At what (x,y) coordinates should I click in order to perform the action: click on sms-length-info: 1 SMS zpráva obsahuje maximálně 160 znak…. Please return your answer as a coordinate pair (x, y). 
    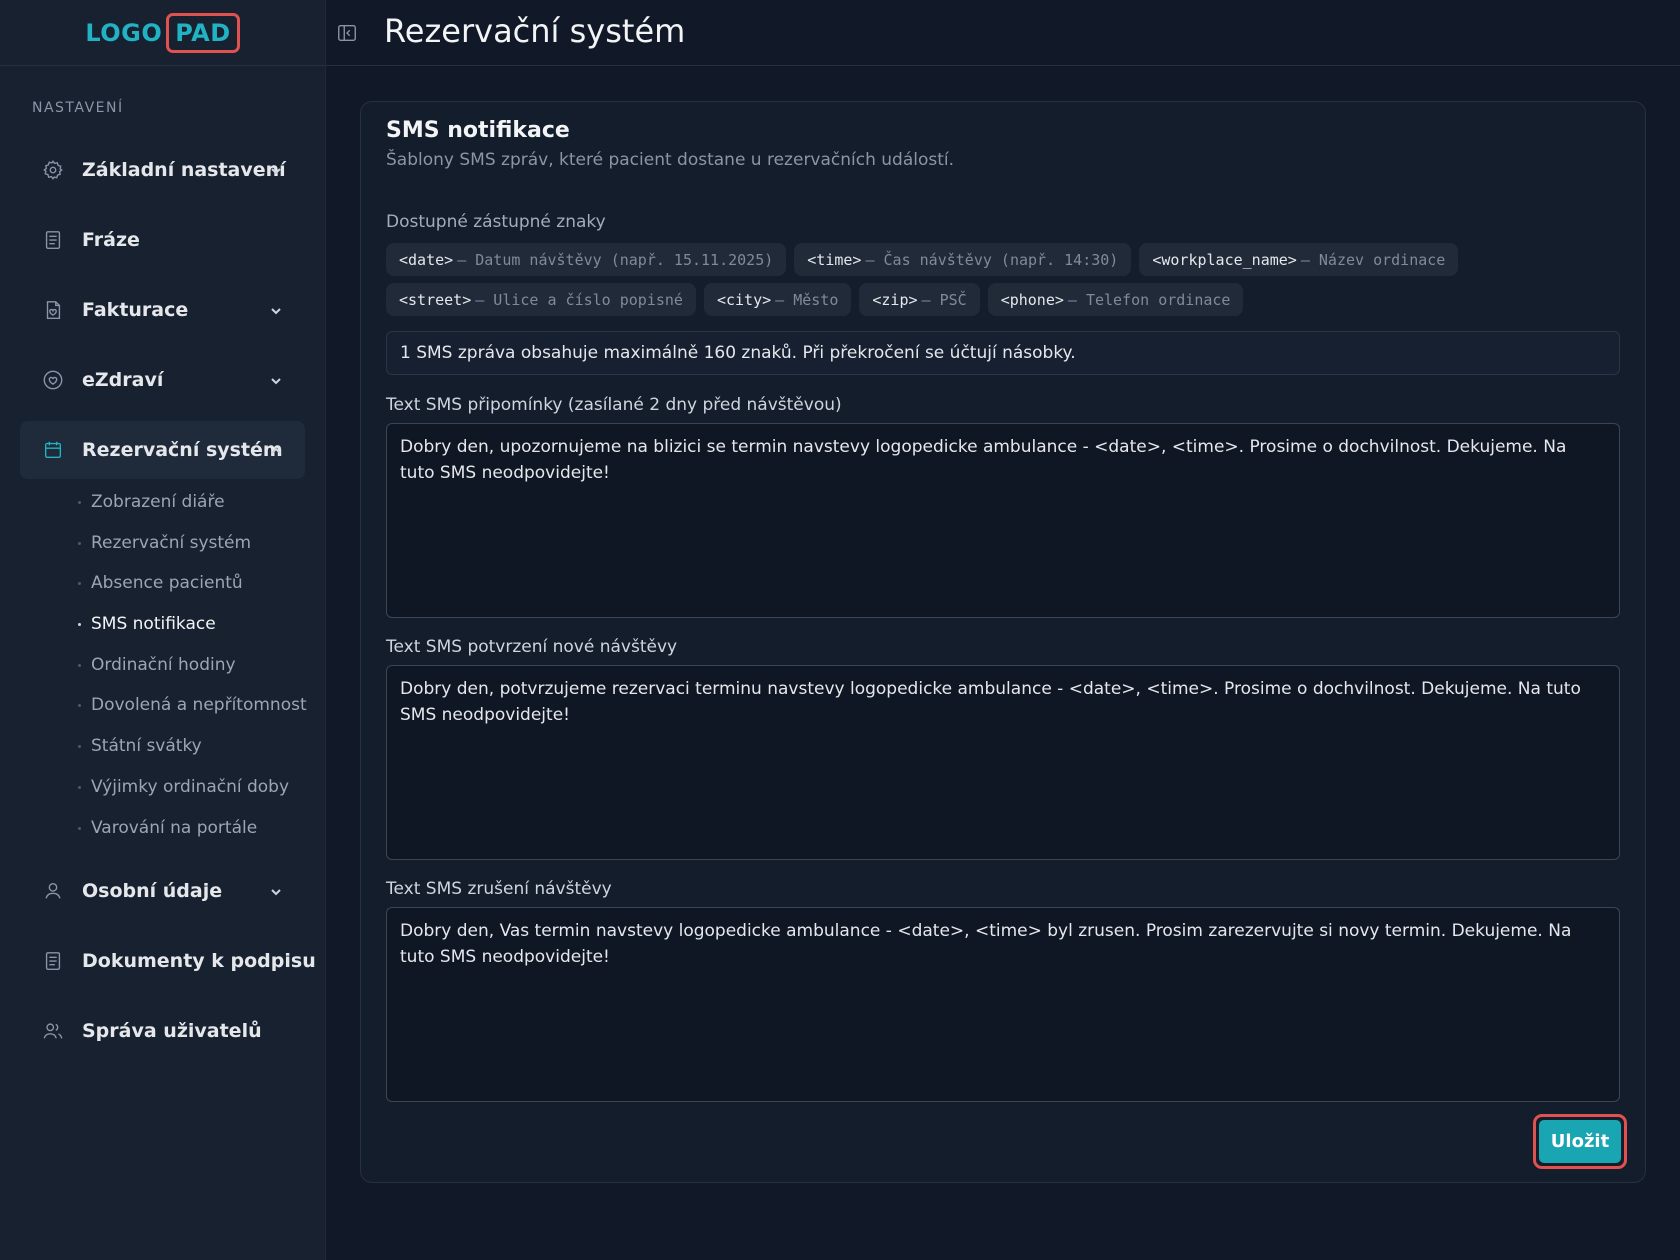
    Looking at the image, I should click on (1003, 353).